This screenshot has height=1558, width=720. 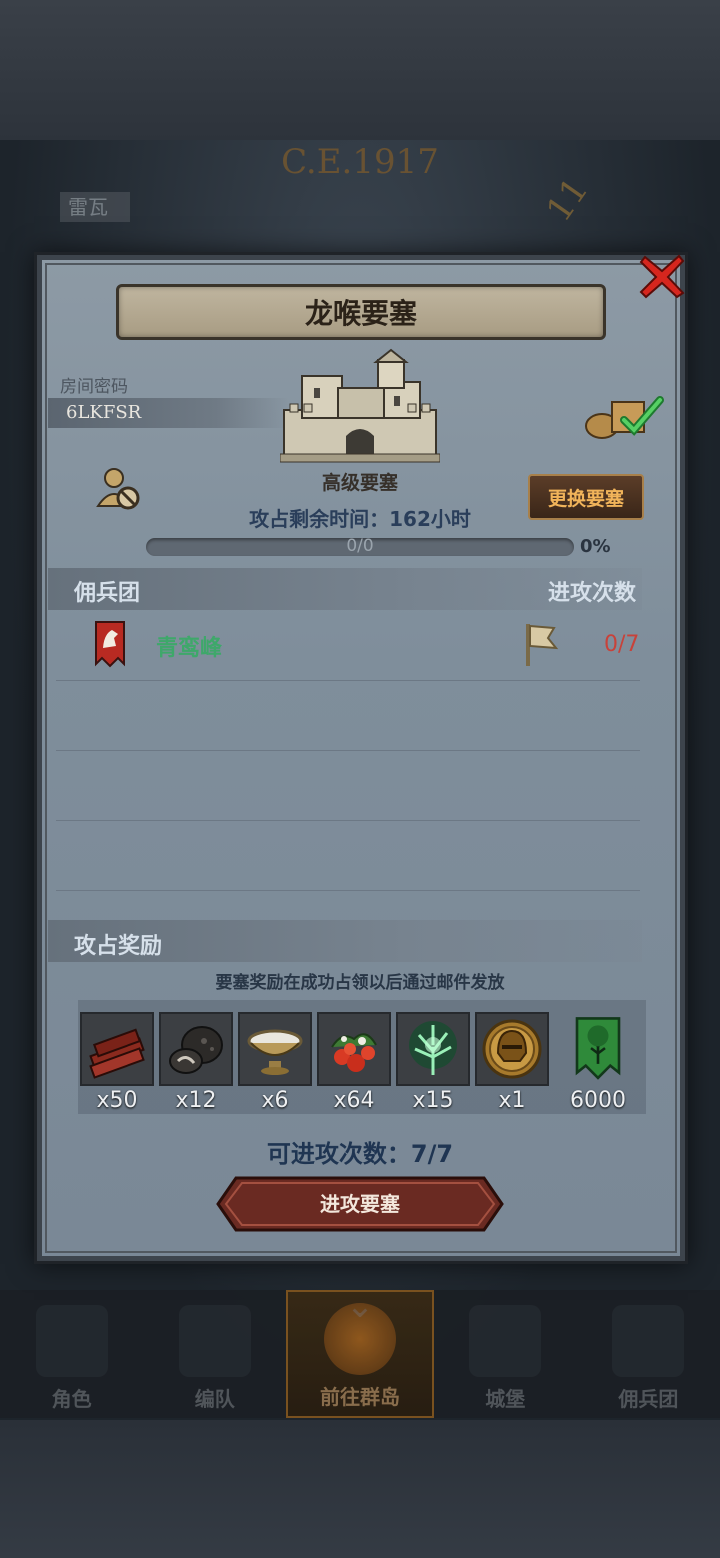 What do you see at coordinates (505, 1341) in the screenshot?
I see `castle-icon` at bounding box center [505, 1341].